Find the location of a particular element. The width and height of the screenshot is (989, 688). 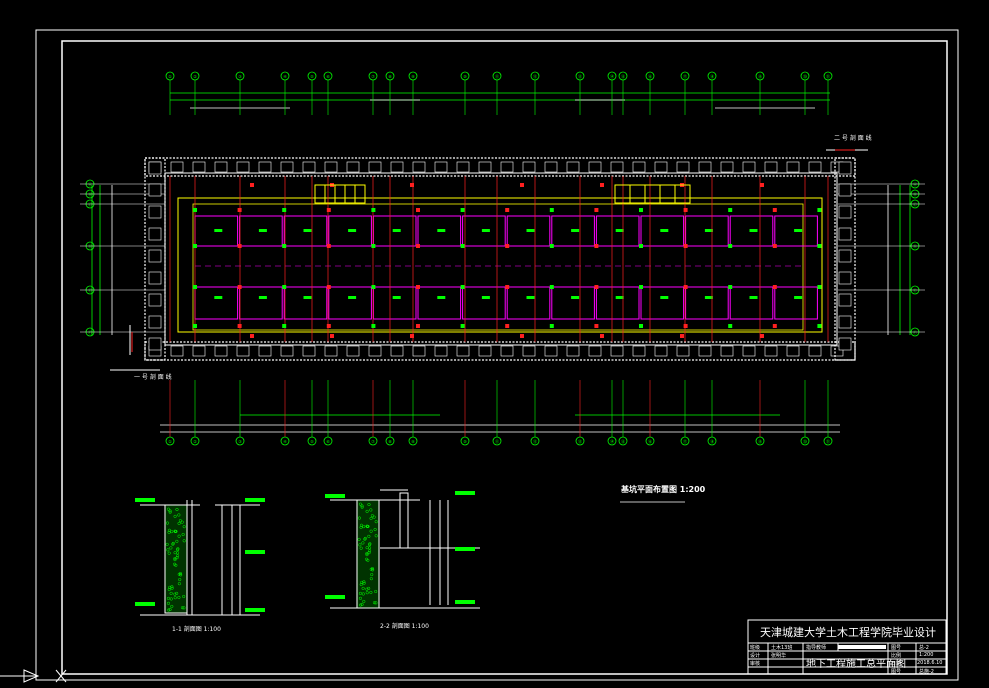

bottom-axis-label: ⑳ is located at coordinates (805, 441).